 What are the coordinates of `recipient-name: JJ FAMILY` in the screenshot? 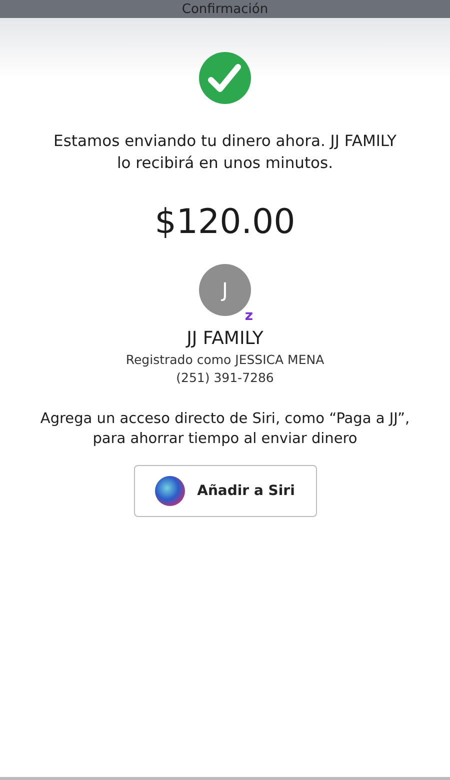 It's located at (225, 338).